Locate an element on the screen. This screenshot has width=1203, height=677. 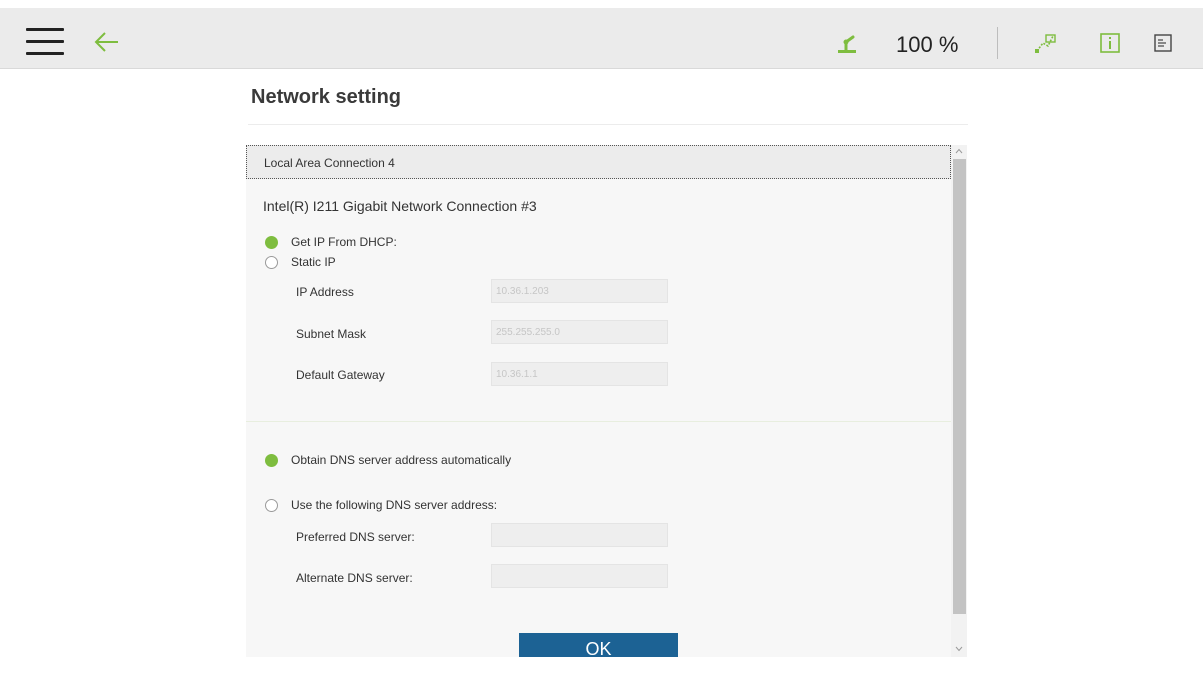
back-arrow-icon is located at coordinates (106, 42).